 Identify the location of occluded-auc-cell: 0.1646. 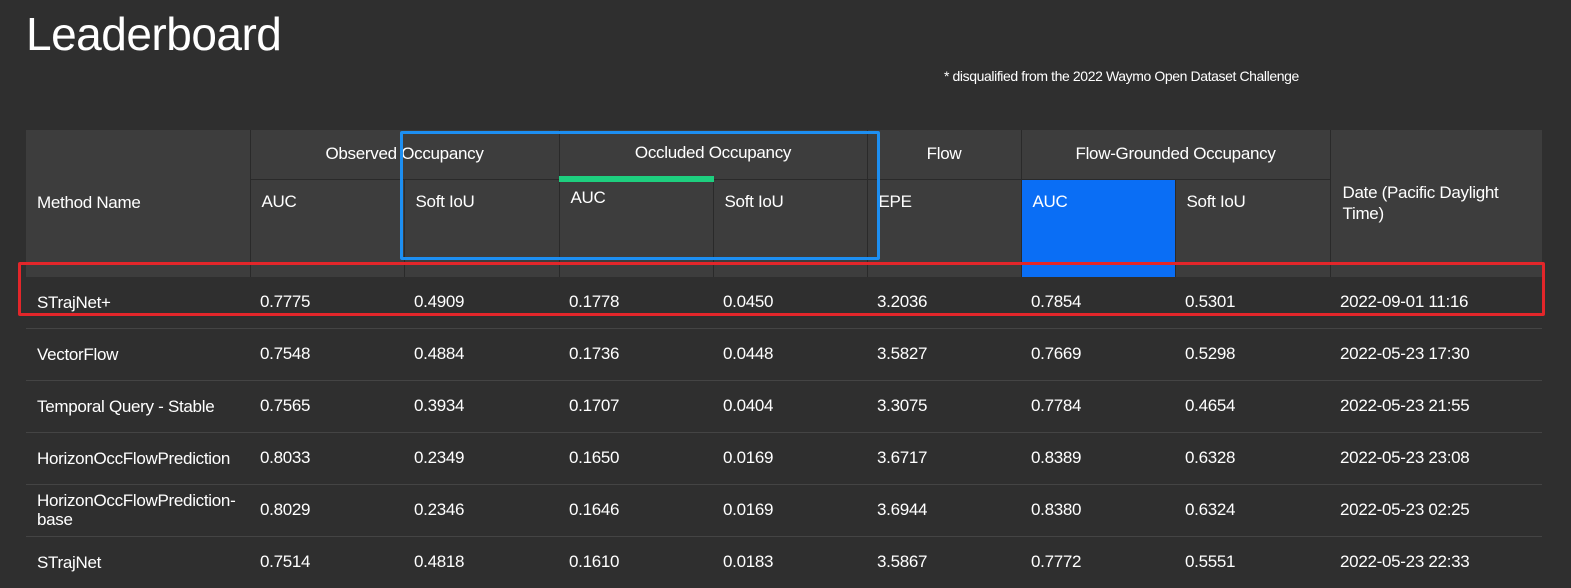
(636, 509).